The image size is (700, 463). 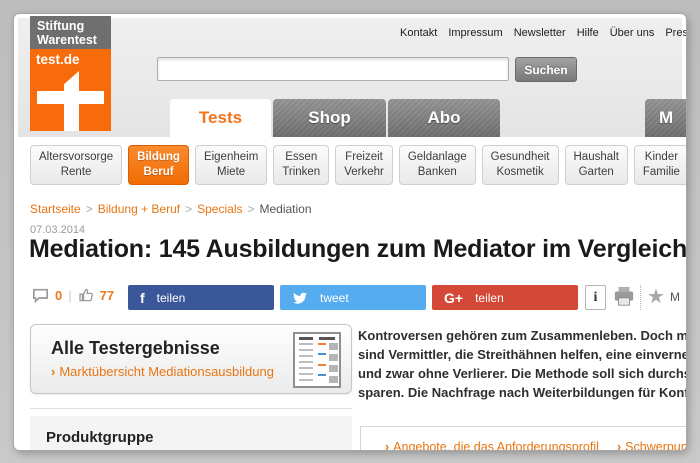 I want to click on section-divider, so click(x=191, y=408).